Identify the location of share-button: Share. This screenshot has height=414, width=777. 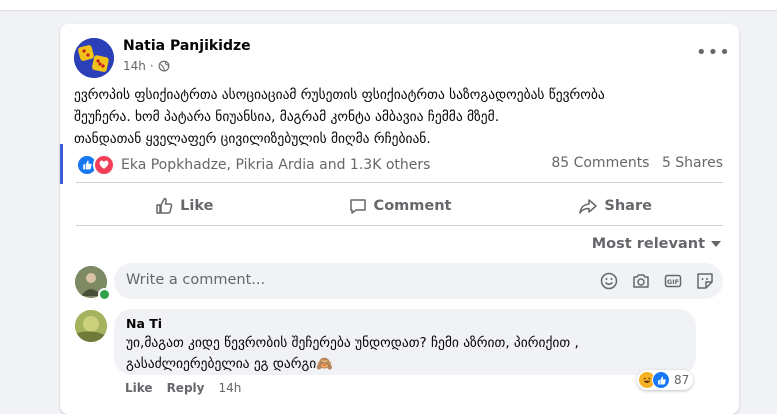
(615, 206).